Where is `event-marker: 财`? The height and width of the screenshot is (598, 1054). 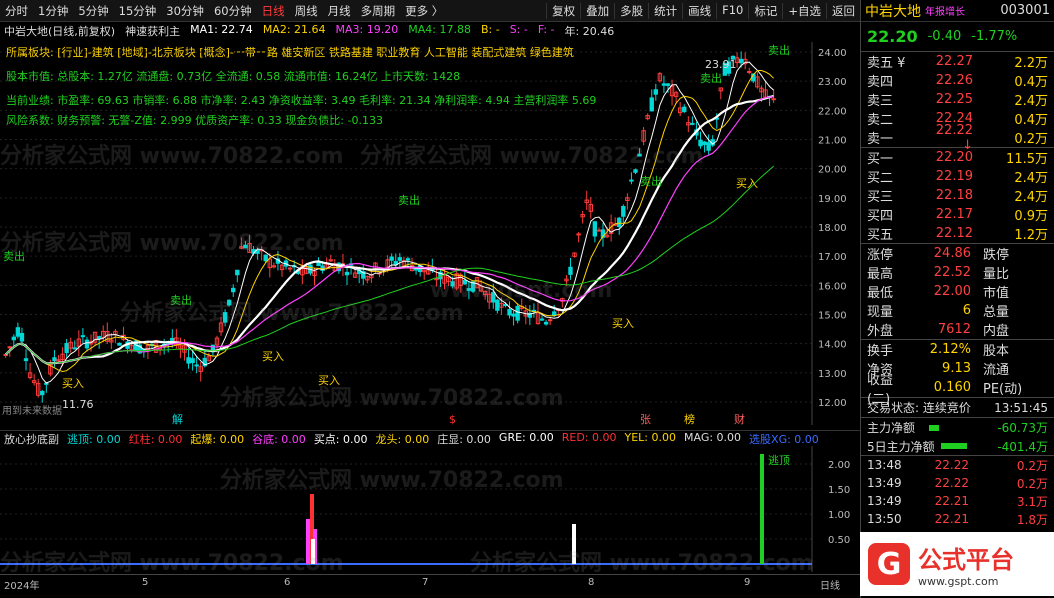
event-marker: 财 is located at coordinates (739, 418).